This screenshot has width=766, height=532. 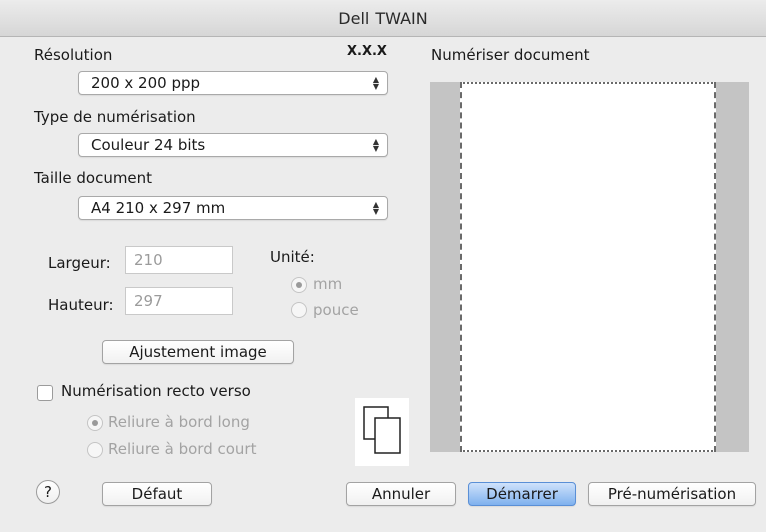 What do you see at coordinates (233, 208) in the screenshot?
I see `document-size-select: A4 210 x 297 mm ▲ ▼` at bounding box center [233, 208].